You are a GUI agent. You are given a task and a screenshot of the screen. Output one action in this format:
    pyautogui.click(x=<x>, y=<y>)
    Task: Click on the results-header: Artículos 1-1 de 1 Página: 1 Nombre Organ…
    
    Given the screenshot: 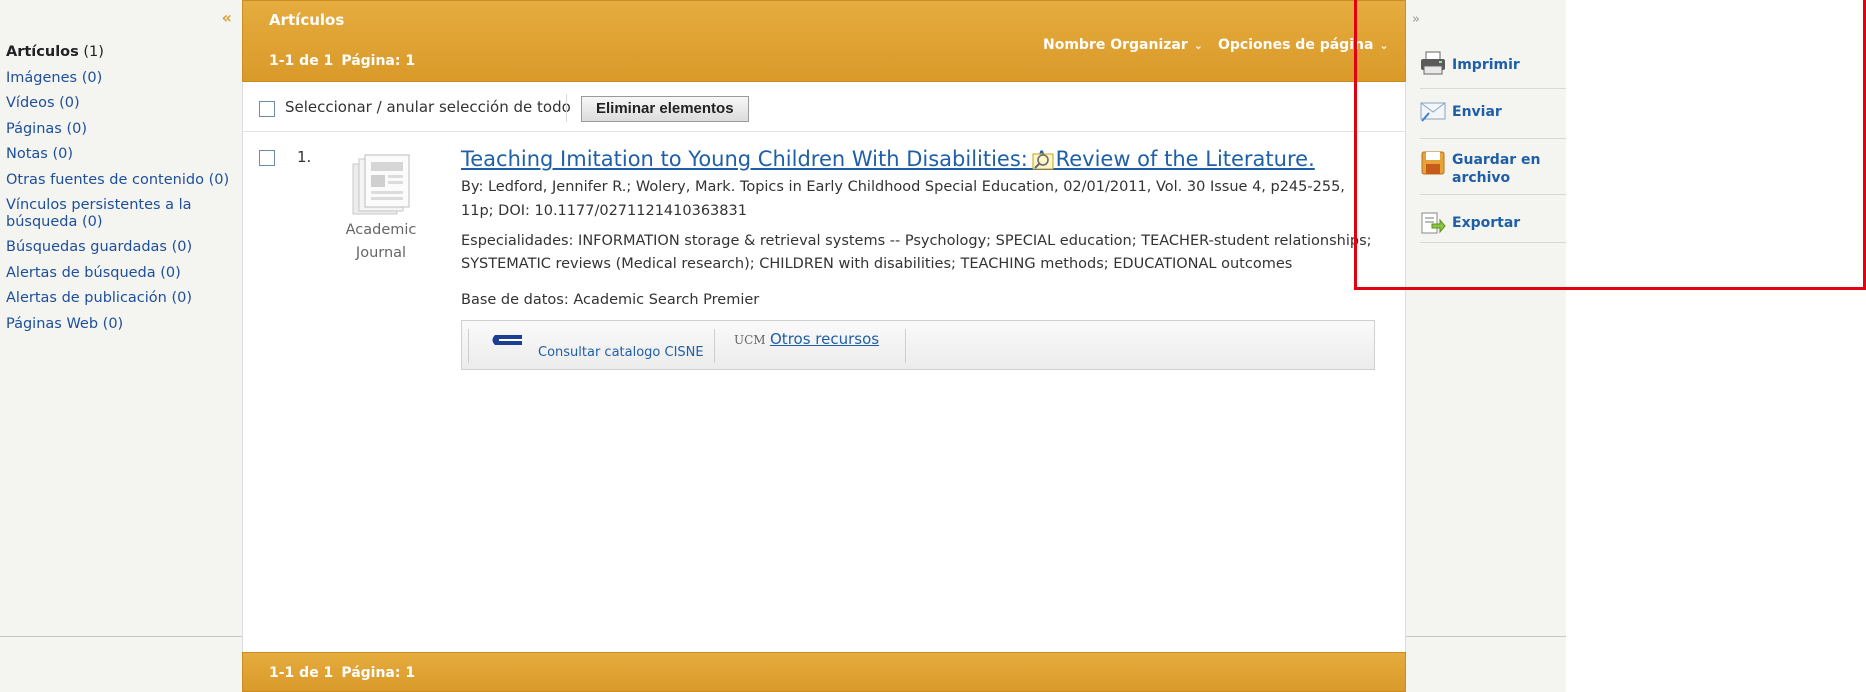 What is the action you would take?
    pyautogui.click(x=824, y=41)
    